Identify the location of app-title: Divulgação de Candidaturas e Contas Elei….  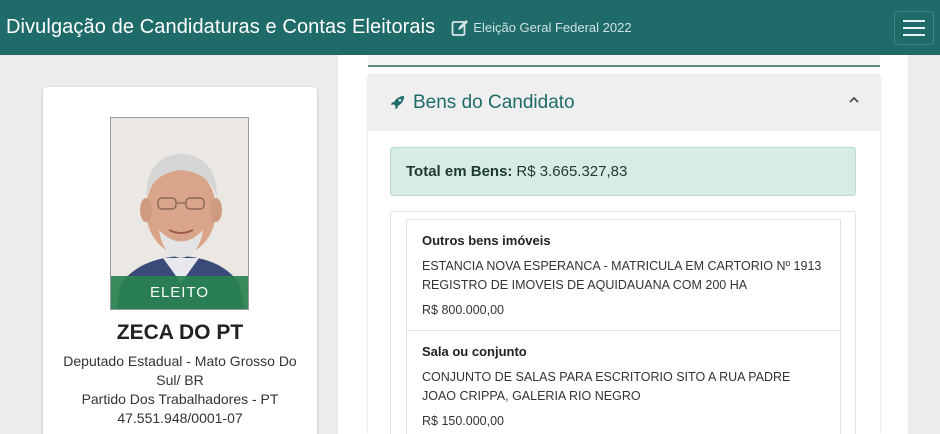
(220, 27).